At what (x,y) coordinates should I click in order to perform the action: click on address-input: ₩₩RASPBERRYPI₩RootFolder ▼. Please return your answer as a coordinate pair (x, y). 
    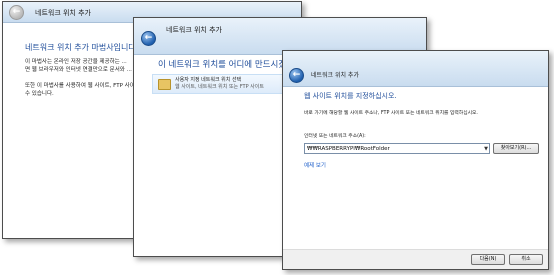
    Looking at the image, I should click on (397, 148).